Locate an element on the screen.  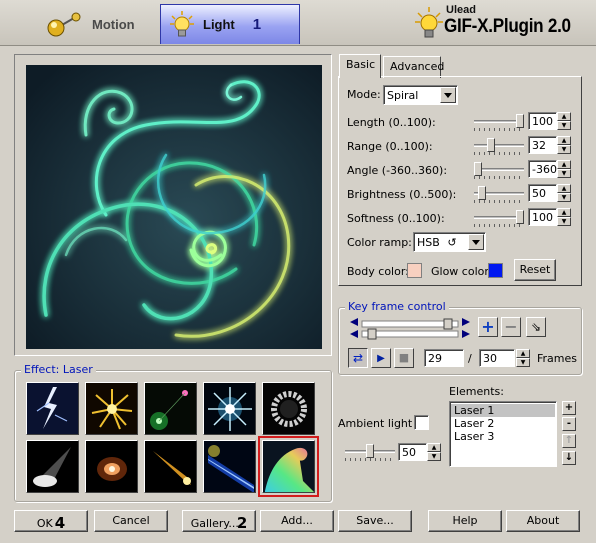
param-spin: 50 ▲ ▼ is located at coordinates (550, 193).